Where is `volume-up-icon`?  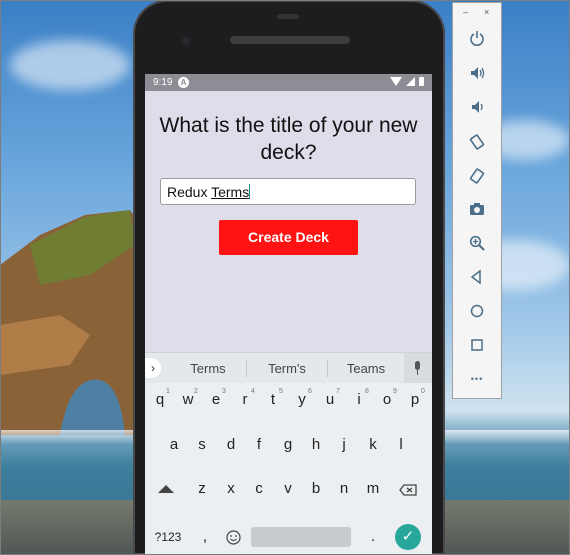 volume-up-icon is located at coordinates (478, 73).